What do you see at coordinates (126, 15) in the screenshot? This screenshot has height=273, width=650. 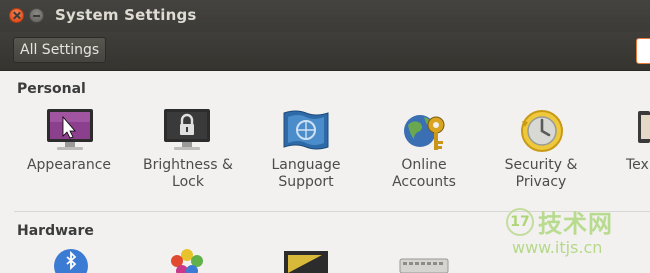 I see `window-title: System Settings` at bounding box center [126, 15].